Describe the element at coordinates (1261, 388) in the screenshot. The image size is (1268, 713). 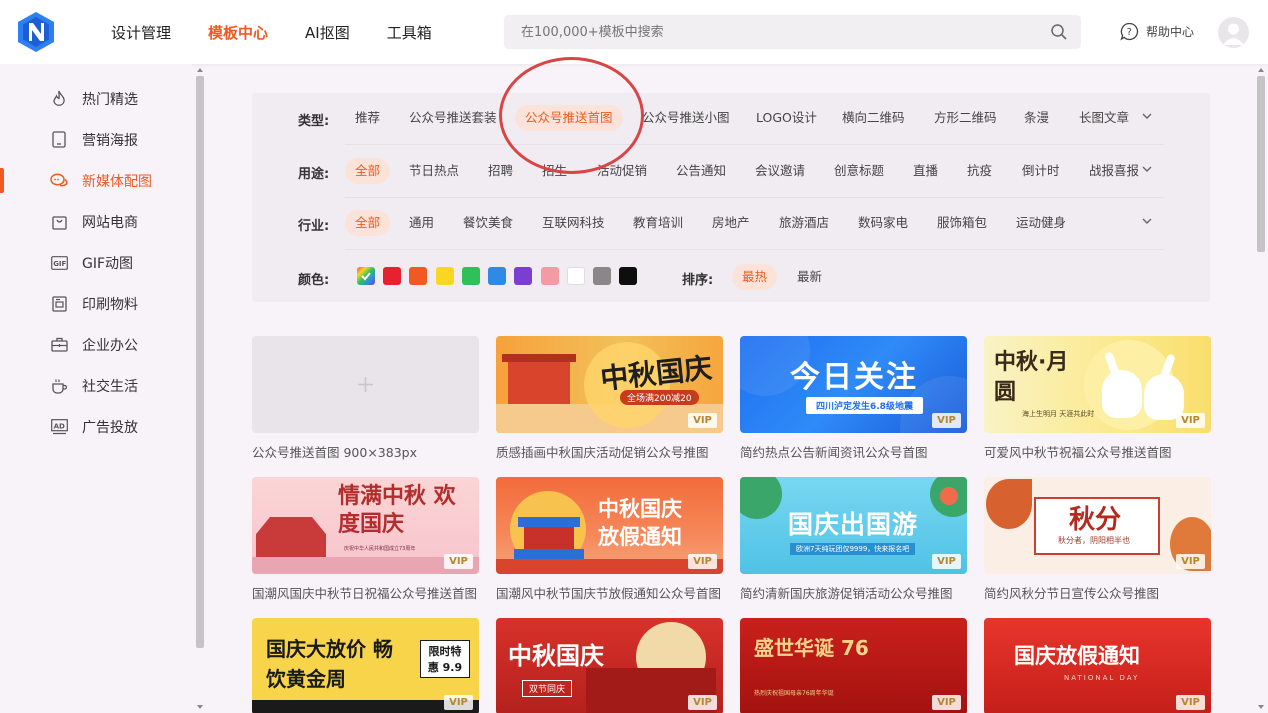
I see `main-scrollbar` at that location.